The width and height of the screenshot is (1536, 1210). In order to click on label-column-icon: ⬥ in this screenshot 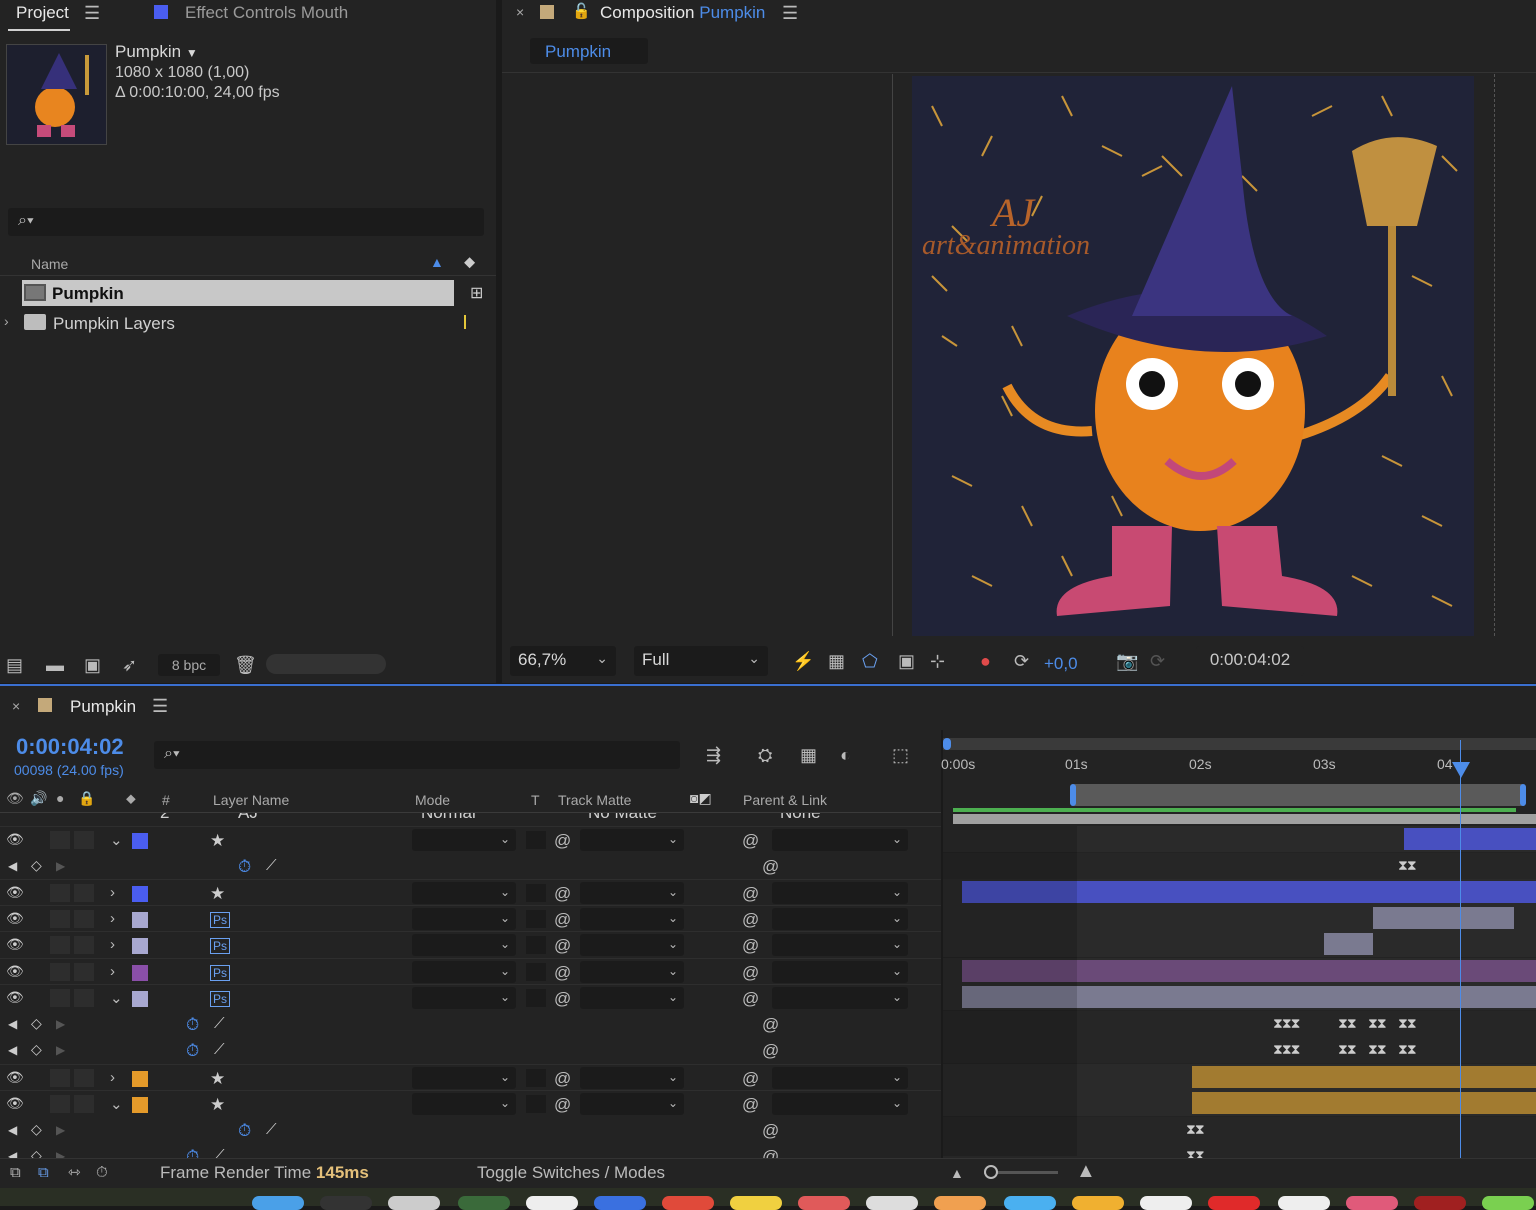, I will do `click(131, 798)`.